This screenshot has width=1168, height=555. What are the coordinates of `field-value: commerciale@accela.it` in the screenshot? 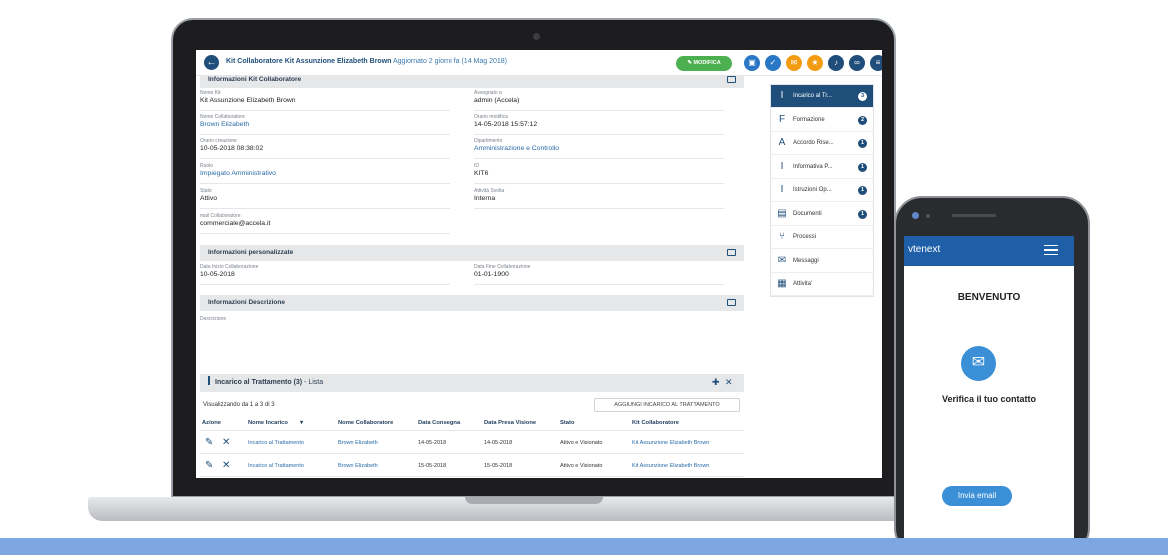 It's located at (325, 223).